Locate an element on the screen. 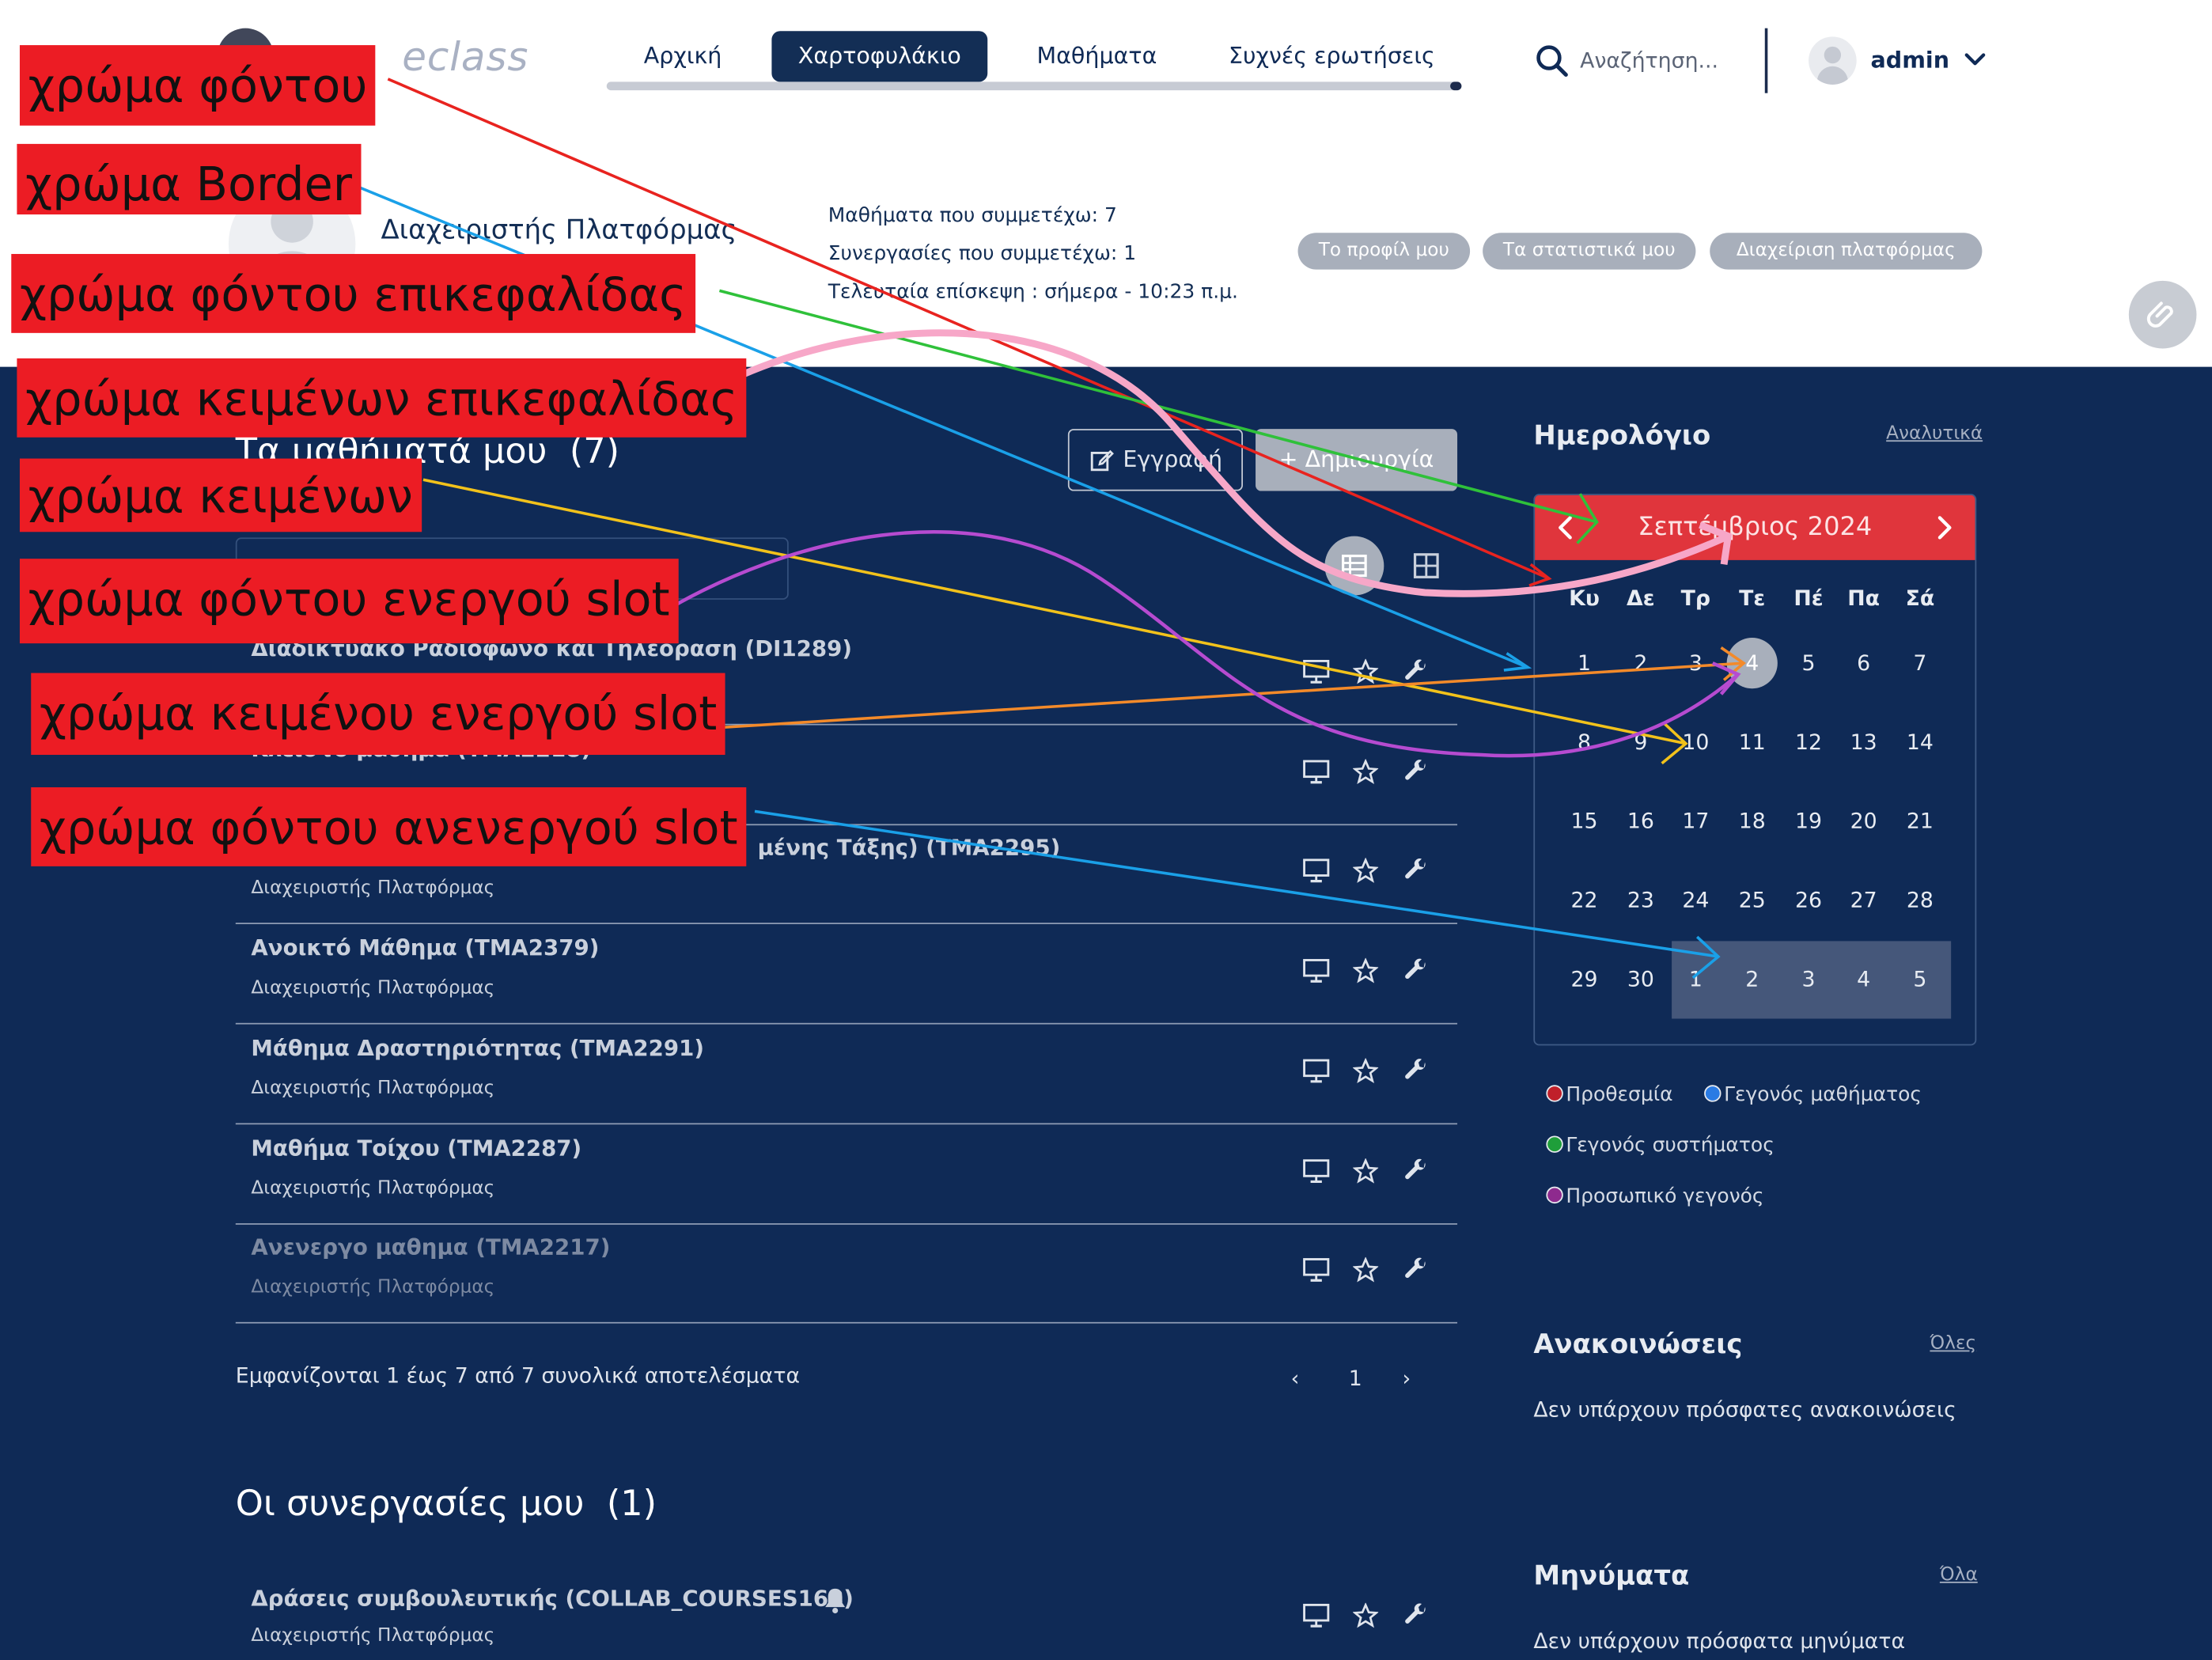 The image size is (2212, 1660). calendar-day: 19 is located at coordinates (1809, 821).